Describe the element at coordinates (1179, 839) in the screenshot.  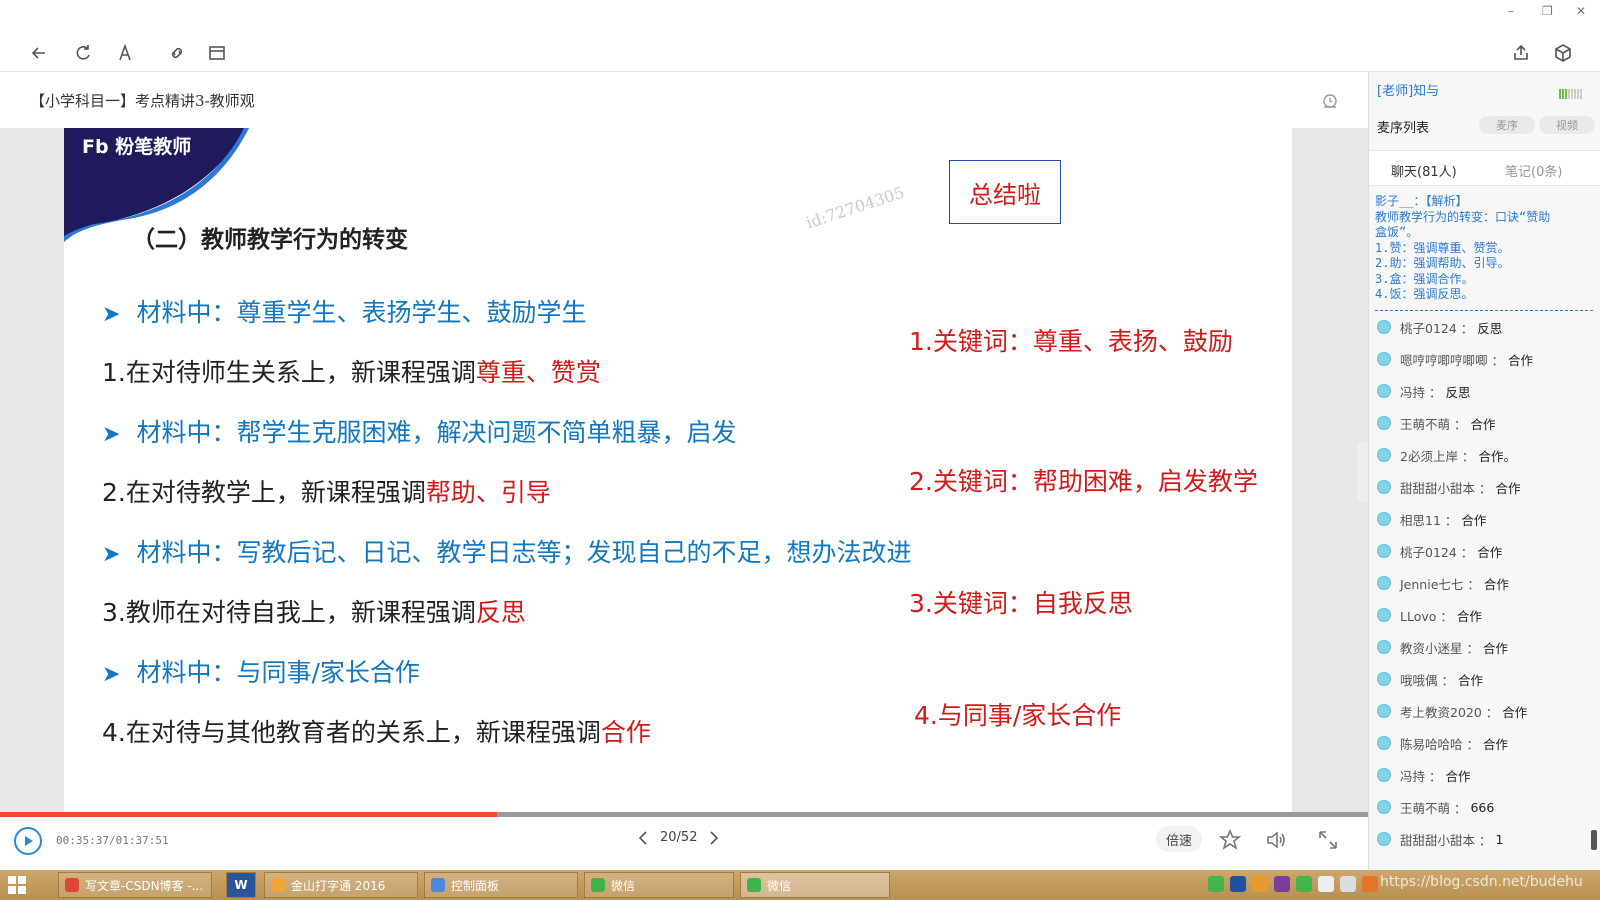
I see `speed-button: 倍速` at that location.